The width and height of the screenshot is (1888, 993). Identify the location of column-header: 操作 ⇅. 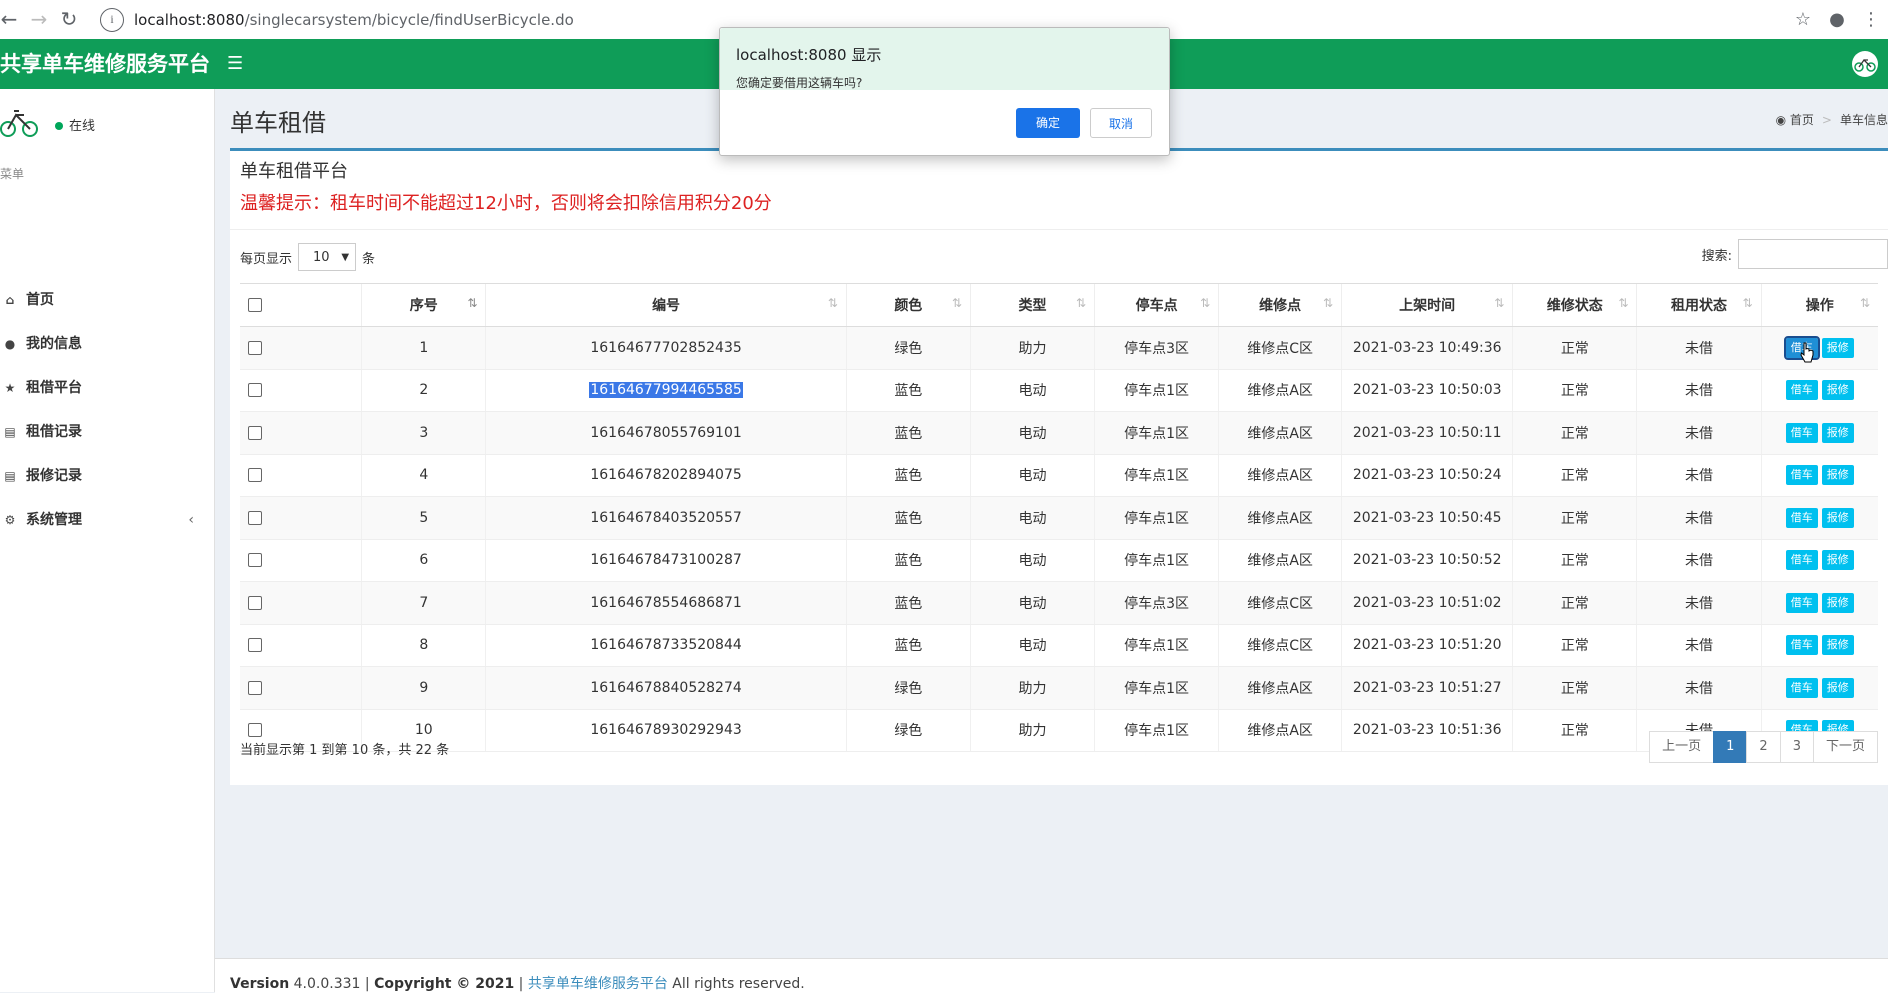
(1819, 305).